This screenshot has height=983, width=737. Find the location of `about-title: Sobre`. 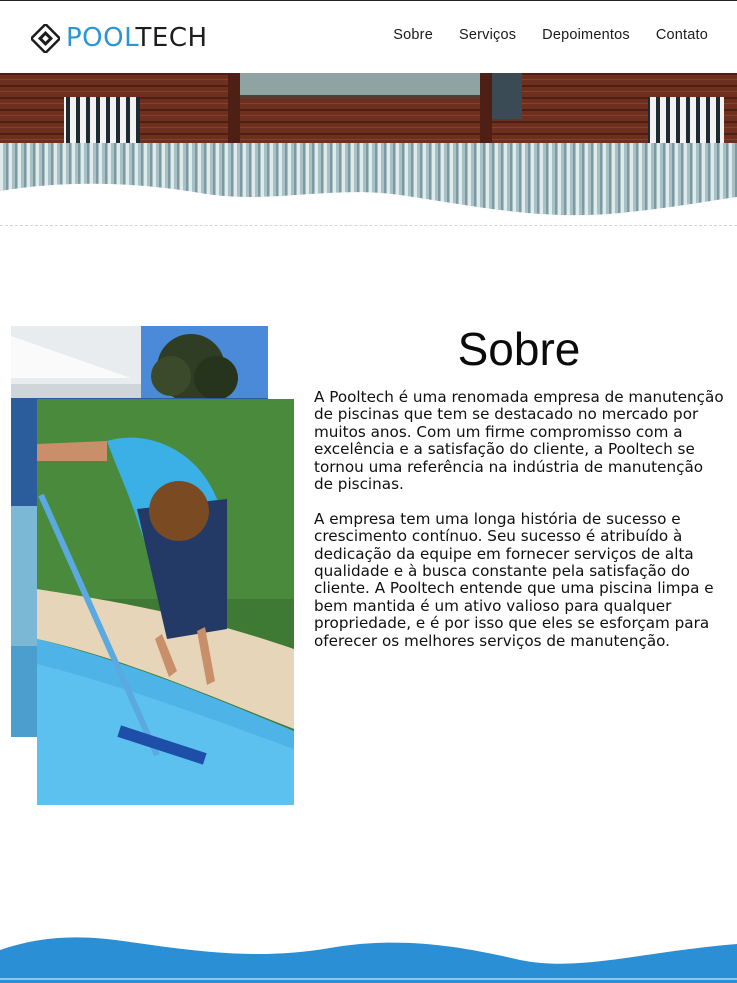

about-title: Sobre is located at coordinates (519, 349).